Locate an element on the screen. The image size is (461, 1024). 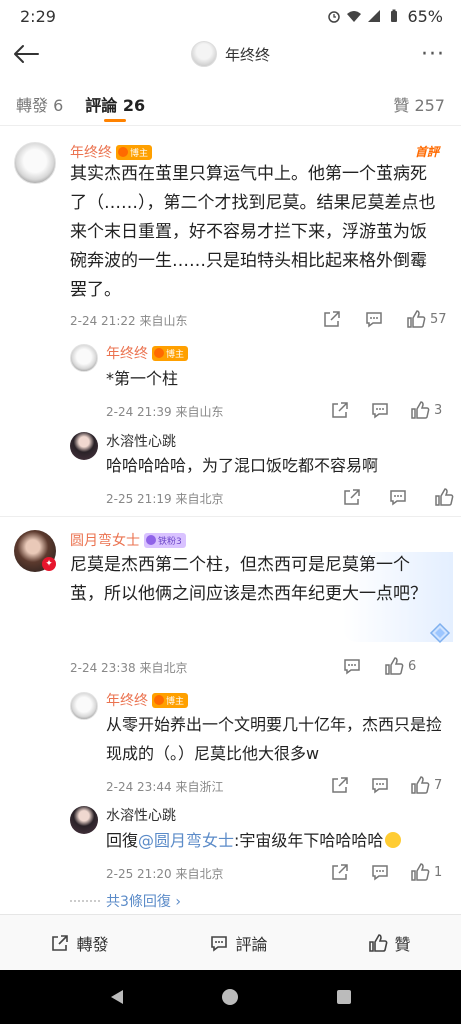
system-back-button is located at coordinates (117, 997).